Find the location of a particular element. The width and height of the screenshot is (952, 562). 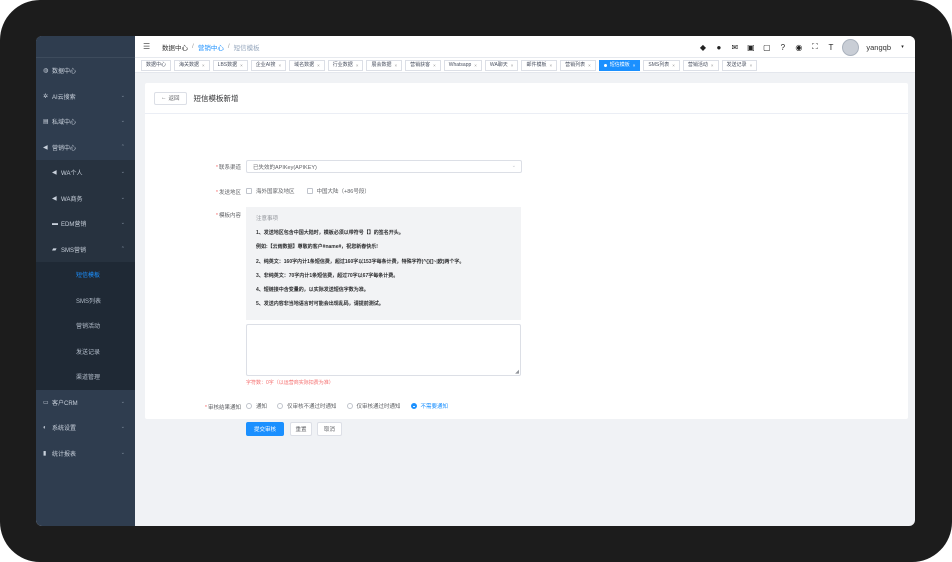

tag-data-center: 数据中心 is located at coordinates (156, 65).